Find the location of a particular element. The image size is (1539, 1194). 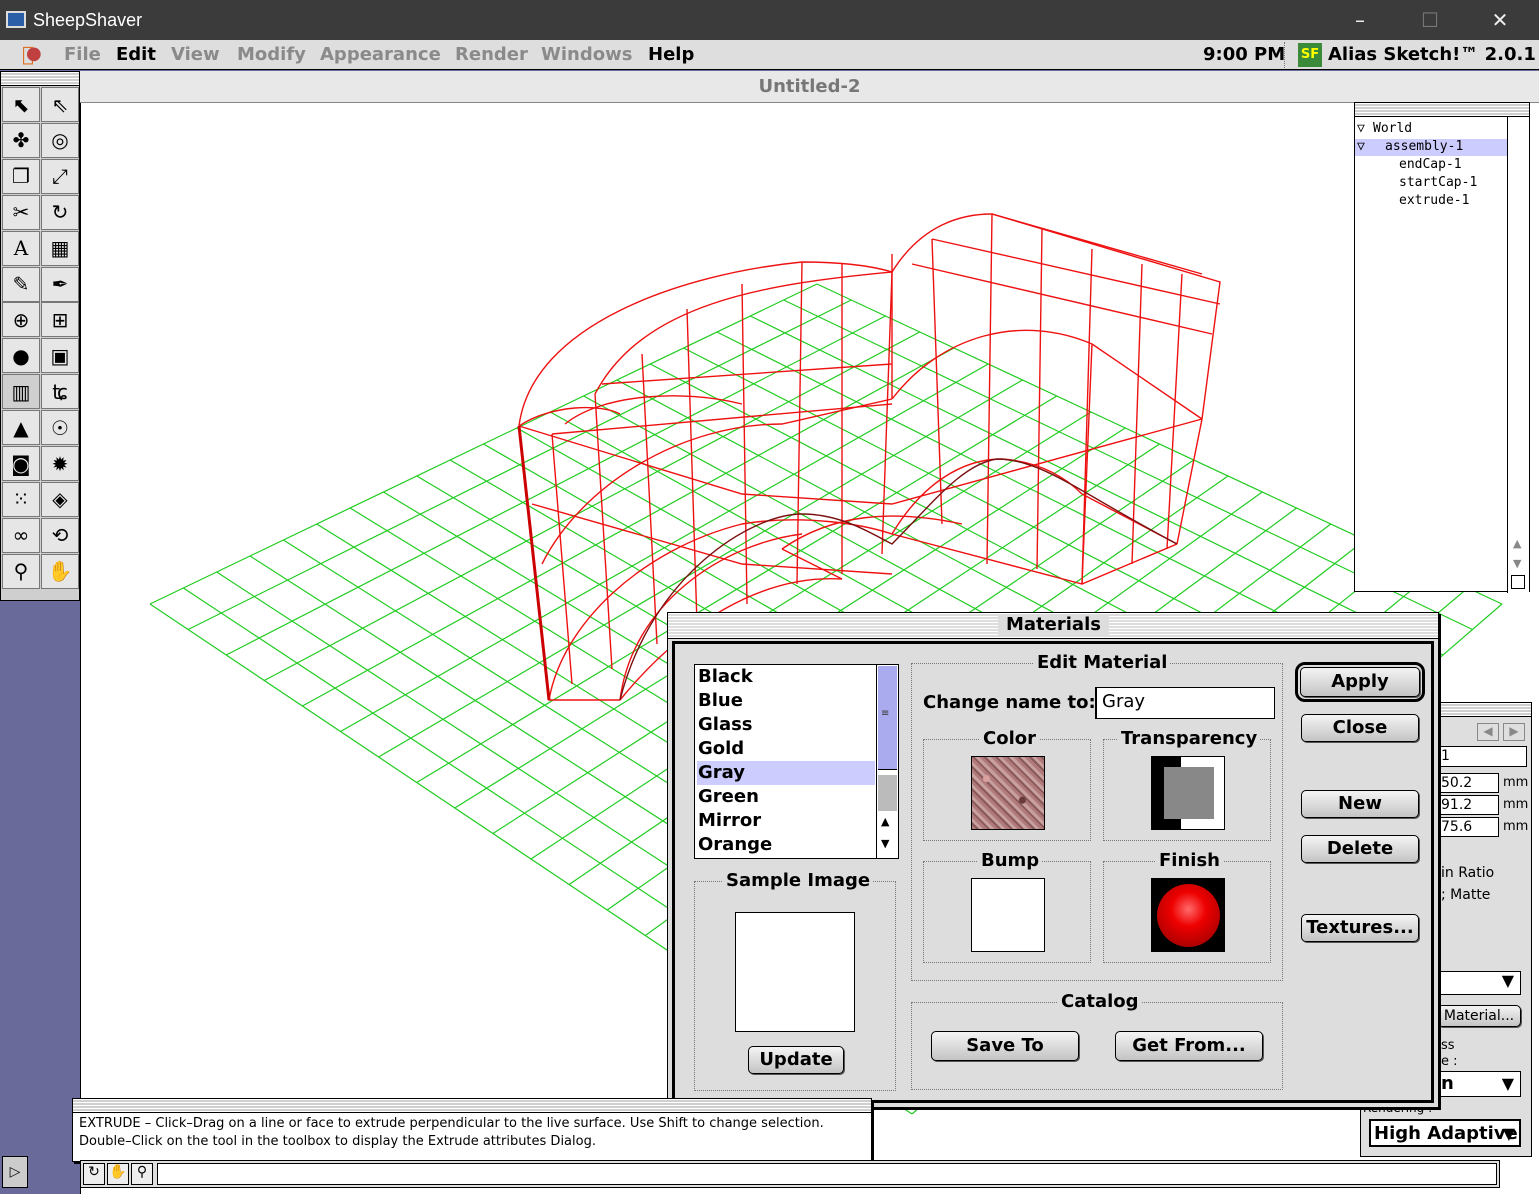

granite-texture-swatch is located at coordinates (1008, 793).